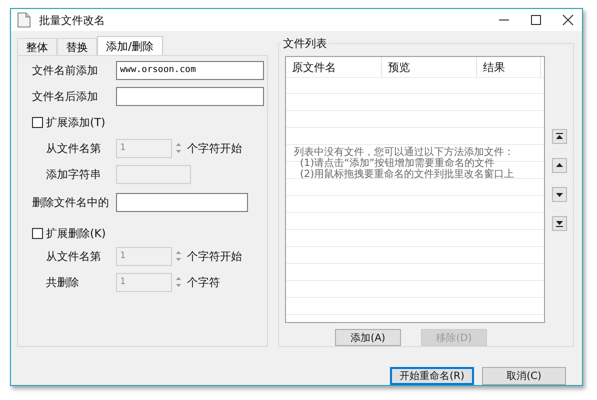  What do you see at coordinates (63, 282) in the screenshot?
I see `field-label: 共删除` at bounding box center [63, 282].